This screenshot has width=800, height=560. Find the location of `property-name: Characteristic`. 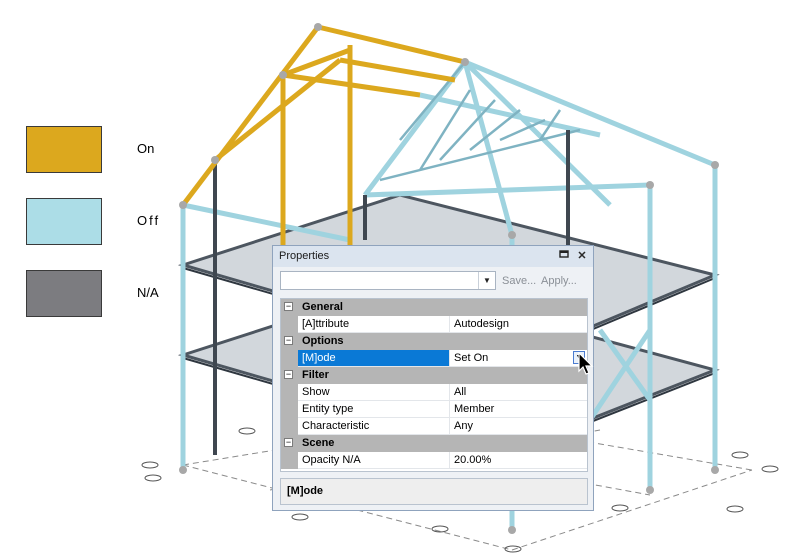

property-name: Characteristic is located at coordinates (374, 426).